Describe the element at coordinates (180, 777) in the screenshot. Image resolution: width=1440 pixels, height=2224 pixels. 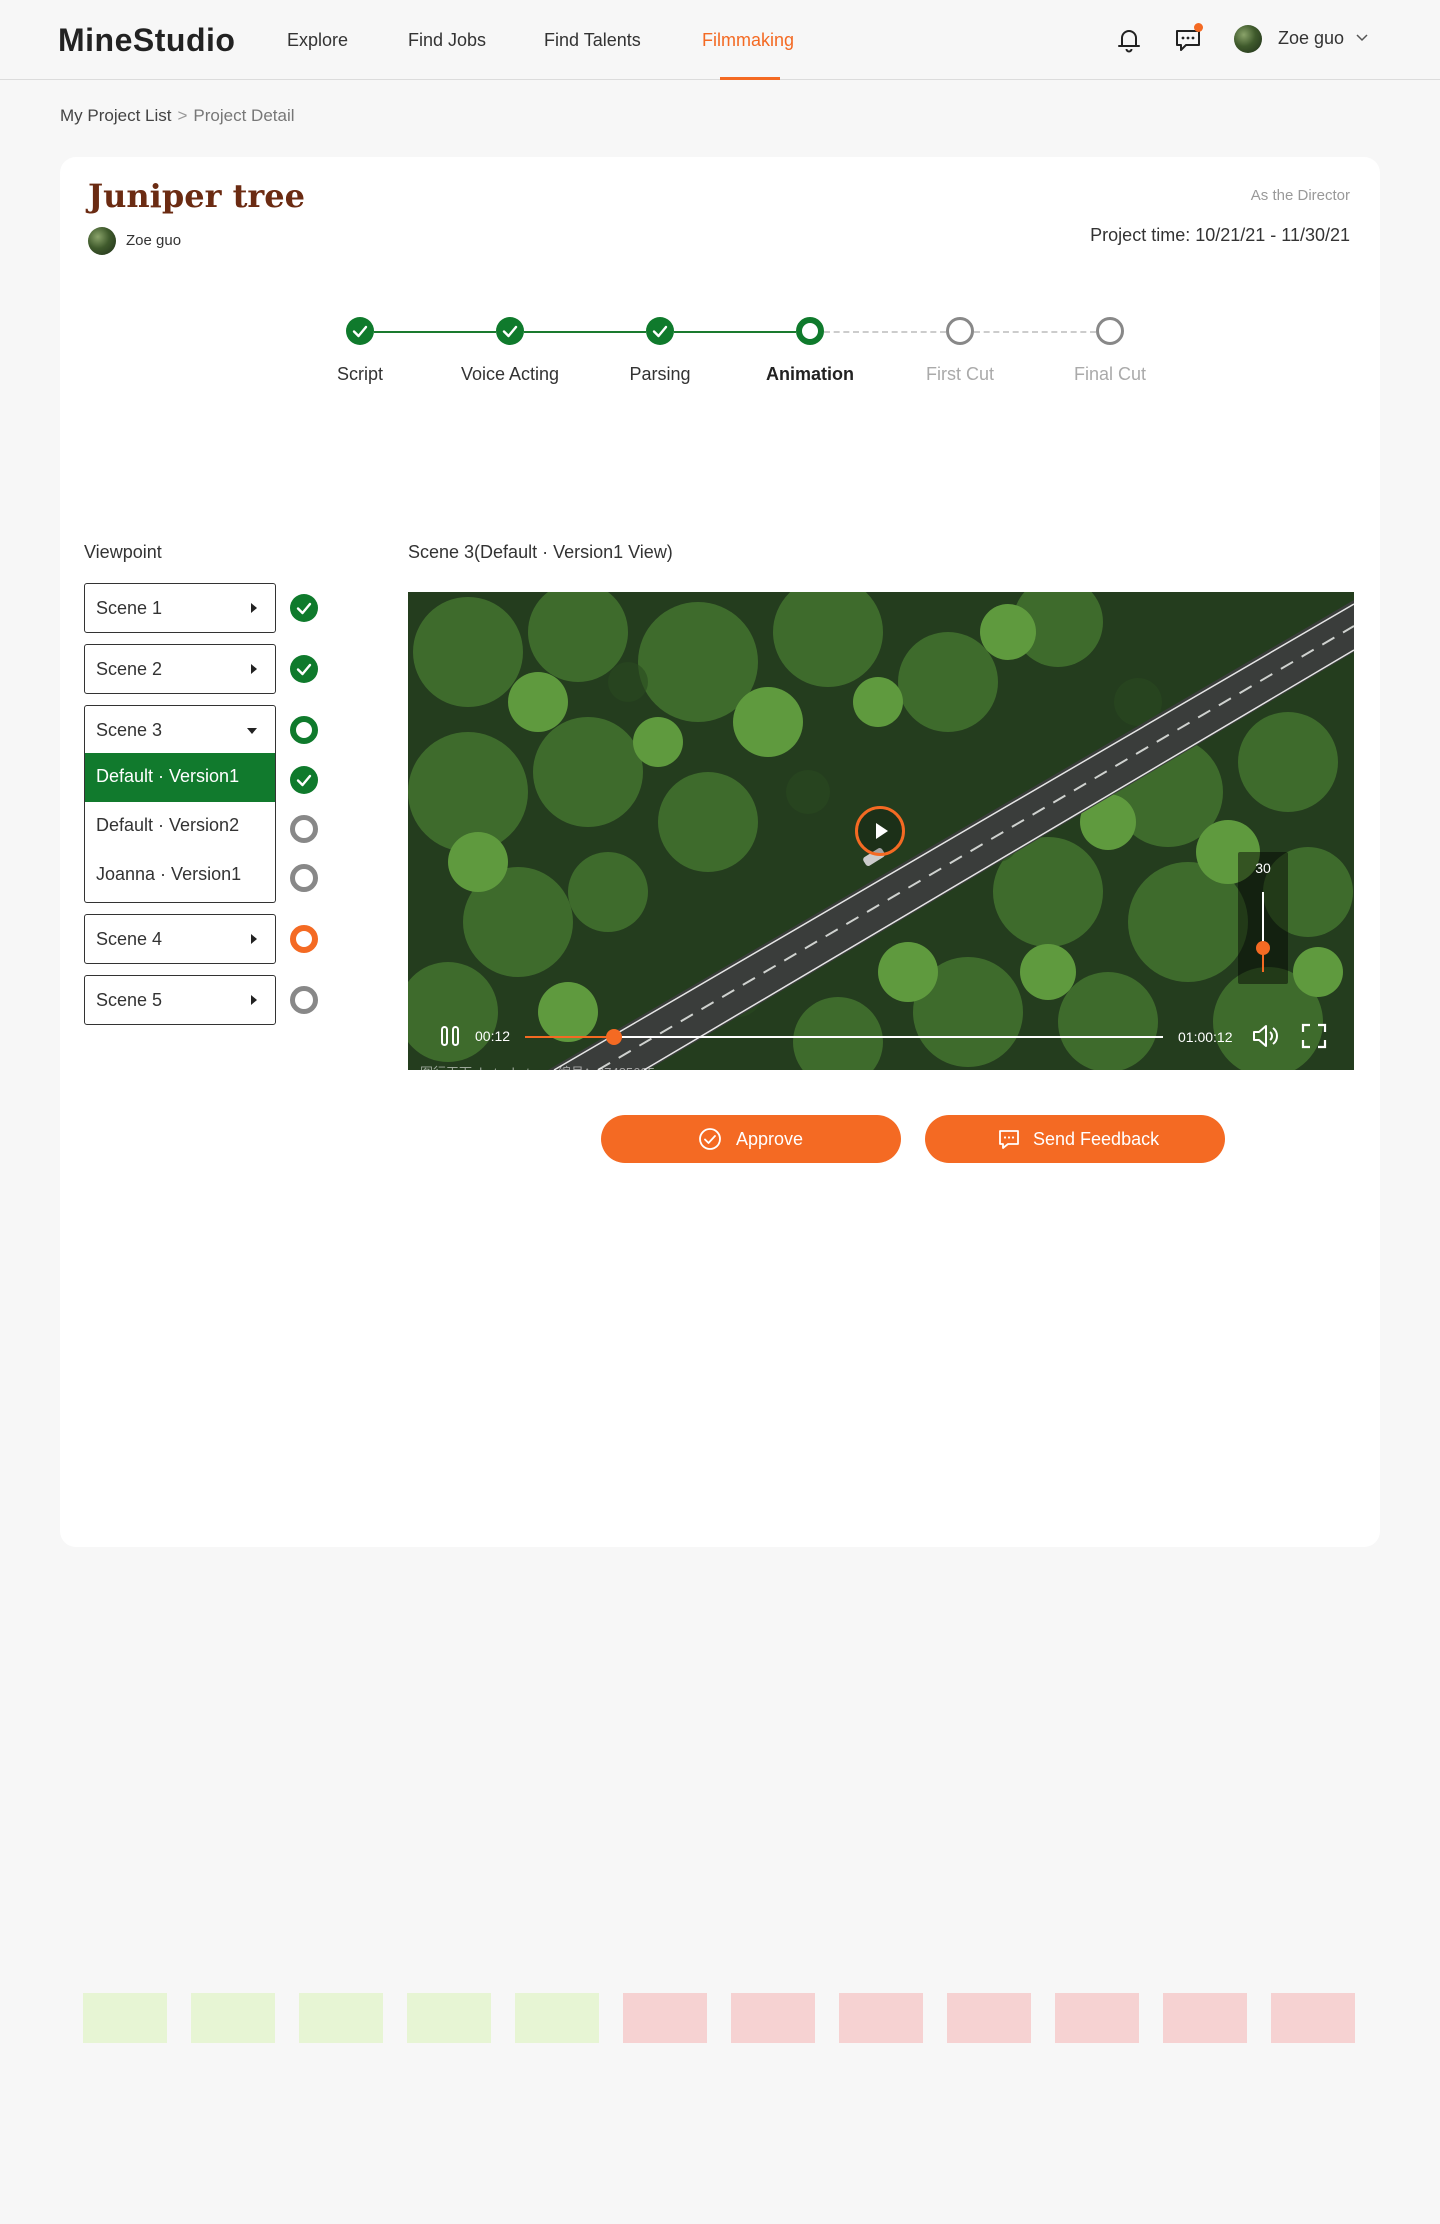
I see `version-default-1: Default · Version1` at that location.